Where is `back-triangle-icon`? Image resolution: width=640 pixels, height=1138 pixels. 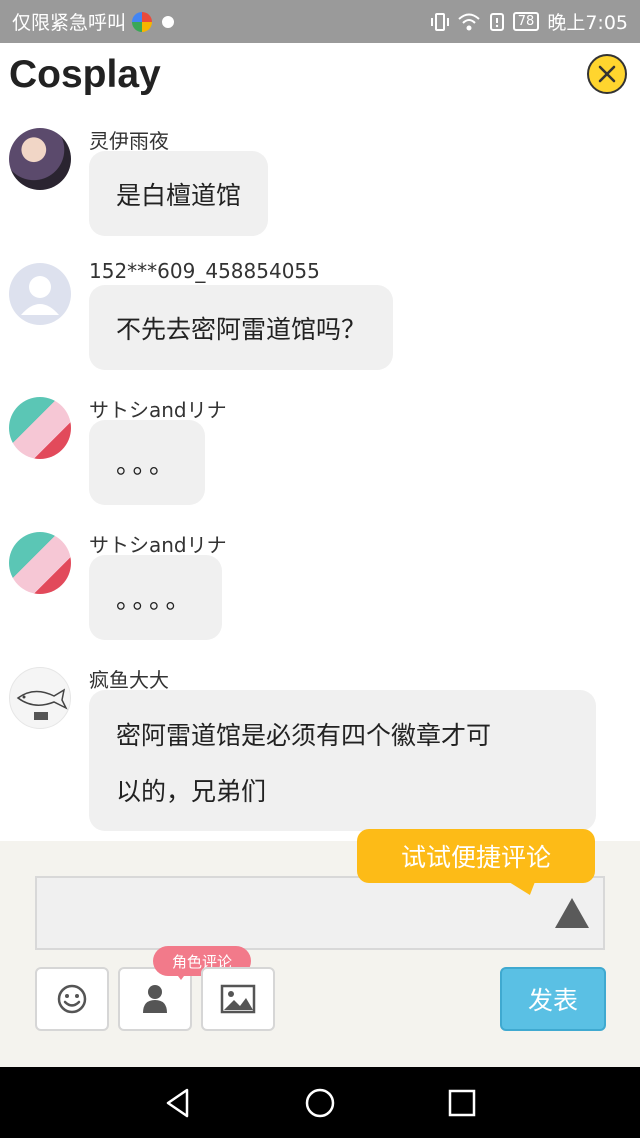 back-triangle-icon is located at coordinates (177, 1103).